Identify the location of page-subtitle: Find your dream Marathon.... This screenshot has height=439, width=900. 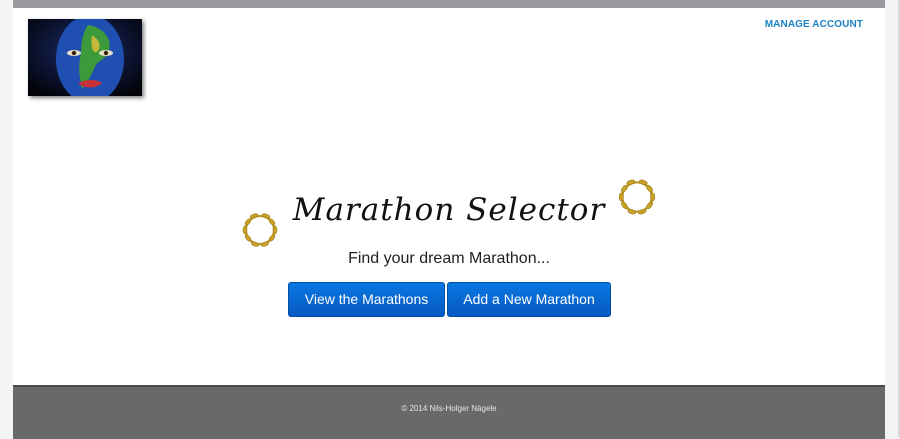
(449, 258).